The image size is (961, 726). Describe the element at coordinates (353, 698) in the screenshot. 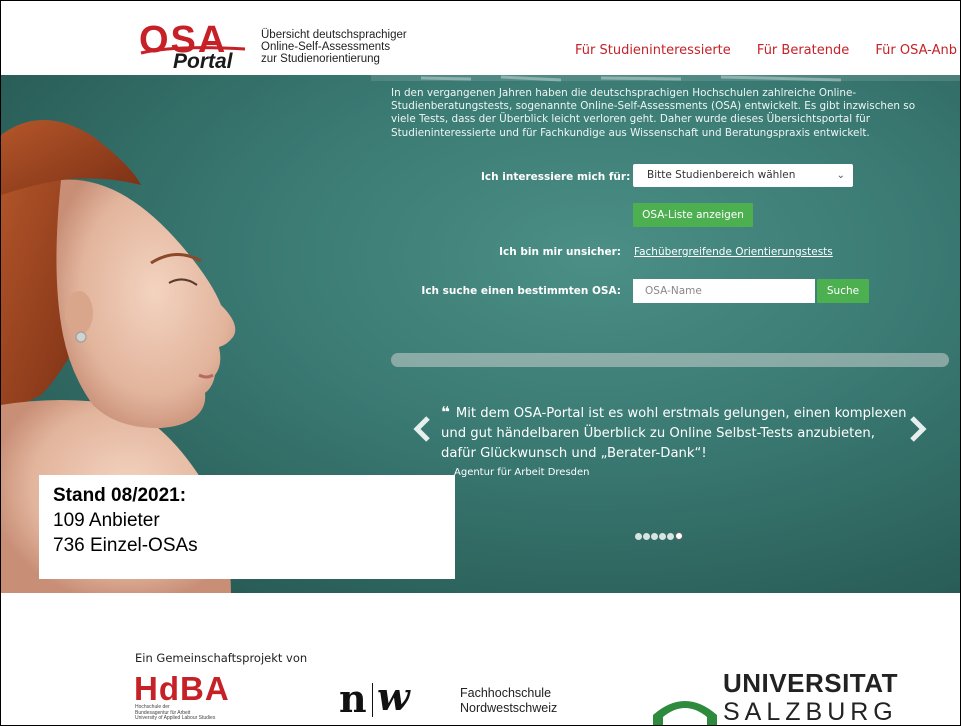

I see `fhnw-mark-n: n` at that location.